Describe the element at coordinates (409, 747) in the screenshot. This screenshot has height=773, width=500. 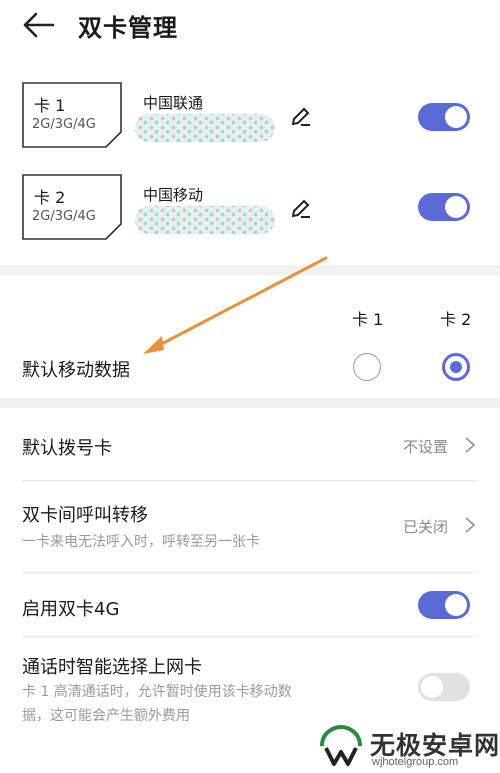
I see `watermark: 无极安卓网 wjhotelgroup.com` at that location.